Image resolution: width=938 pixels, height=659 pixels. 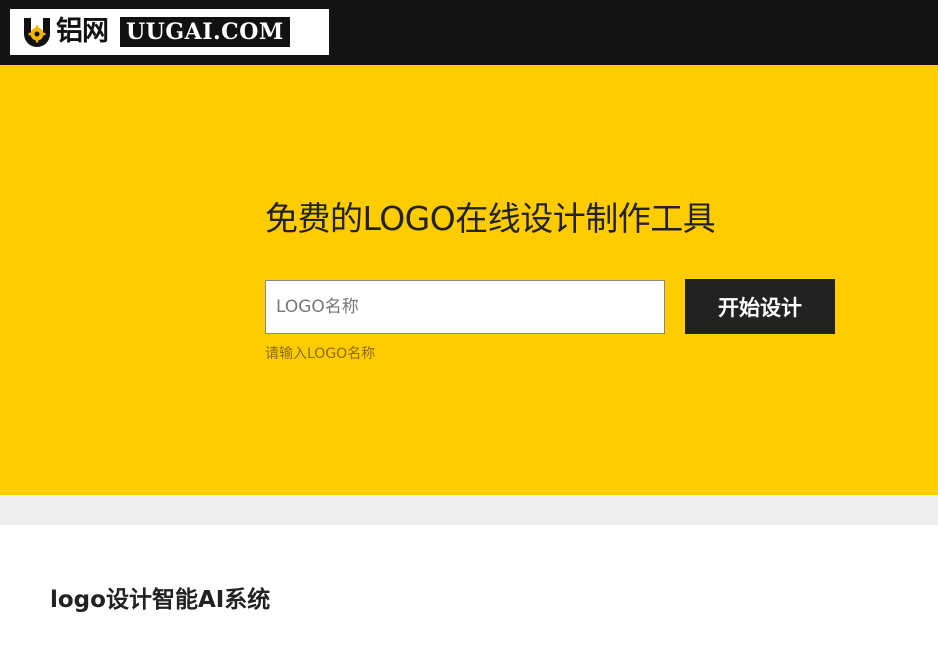 What do you see at coordinates (205, 32) in the screenshot?
I see `logo-domain-text: UUGAI.COM` at bounding box center [205, 32].